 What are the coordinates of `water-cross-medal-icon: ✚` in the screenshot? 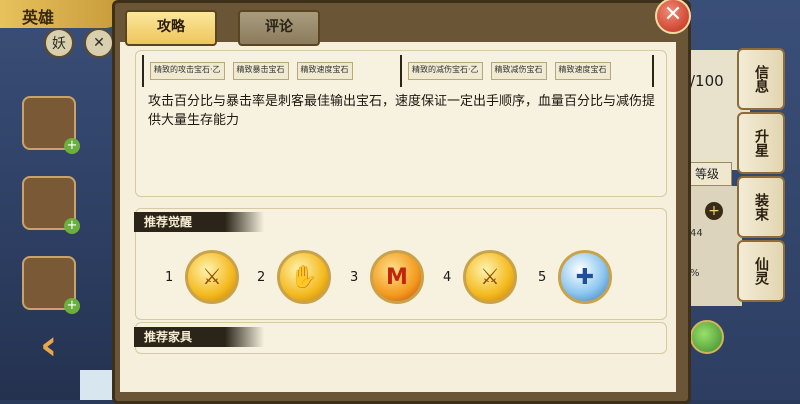 It's located at (585, 277).